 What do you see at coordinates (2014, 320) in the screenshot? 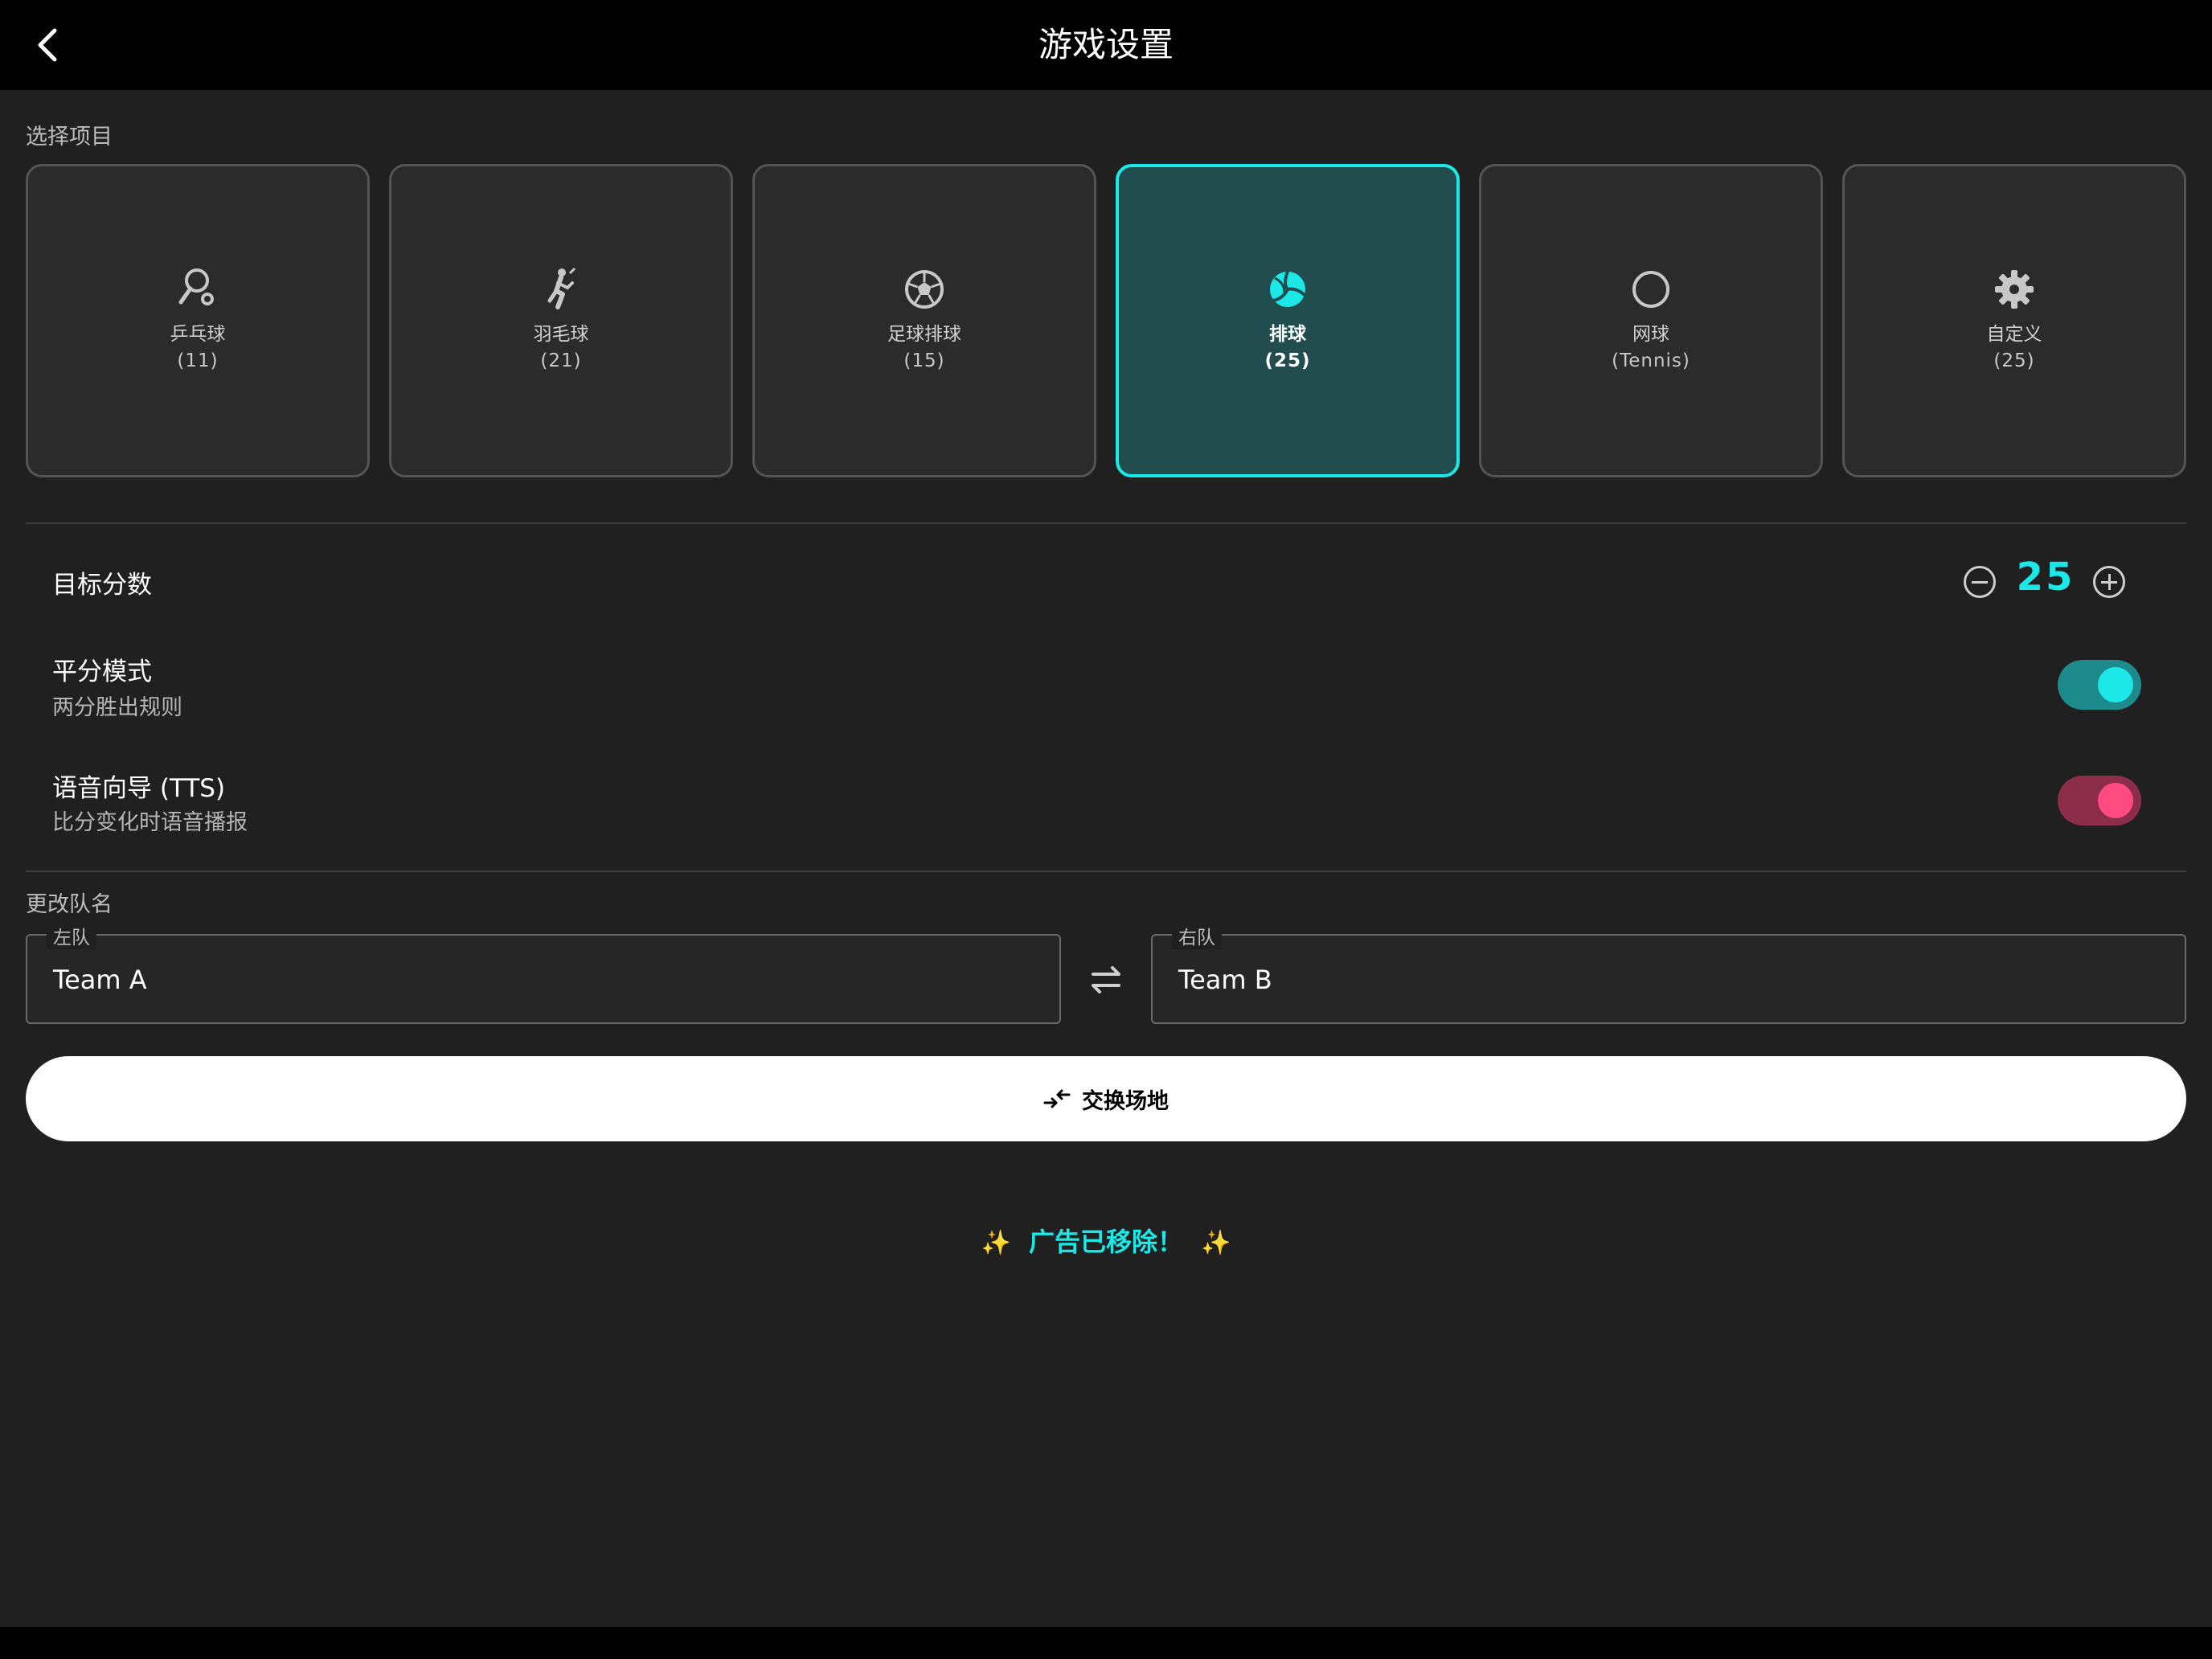
I see `sport-card-custom: 自定义 (25)` at bounding box center [2014, 320].